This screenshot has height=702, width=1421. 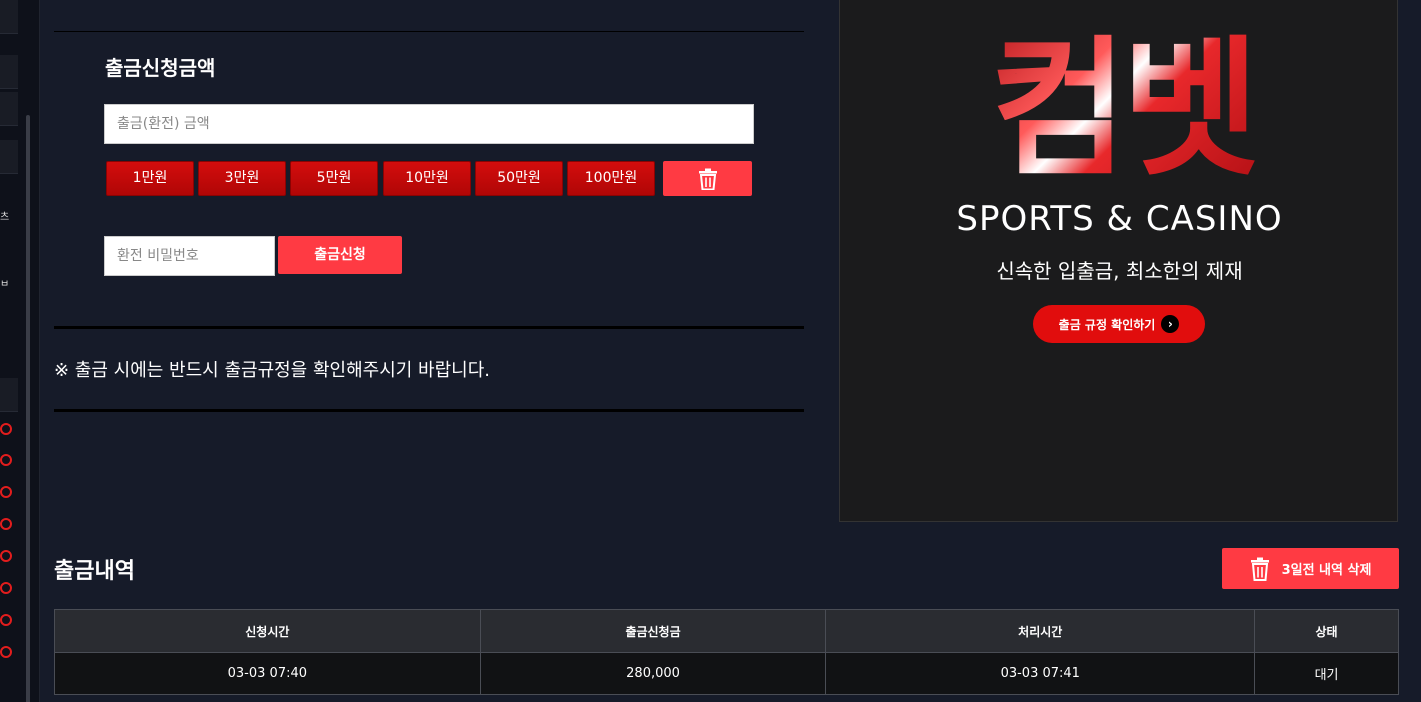 I want to click on cell-processed-time: 03-03 07:41, so click(x=1040, y=673).